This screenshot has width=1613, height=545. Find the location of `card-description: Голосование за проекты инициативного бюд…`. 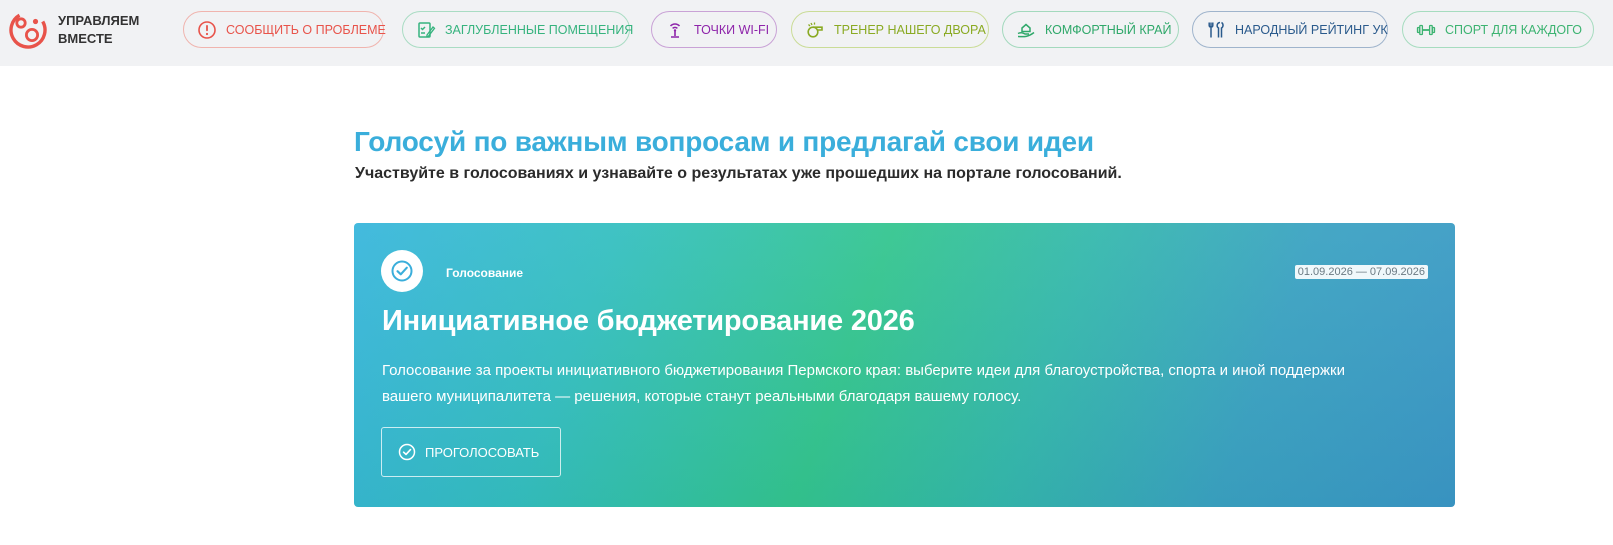

card-description: Голосование за проекты инициативного бюд… is located at coordinates (863, 383).